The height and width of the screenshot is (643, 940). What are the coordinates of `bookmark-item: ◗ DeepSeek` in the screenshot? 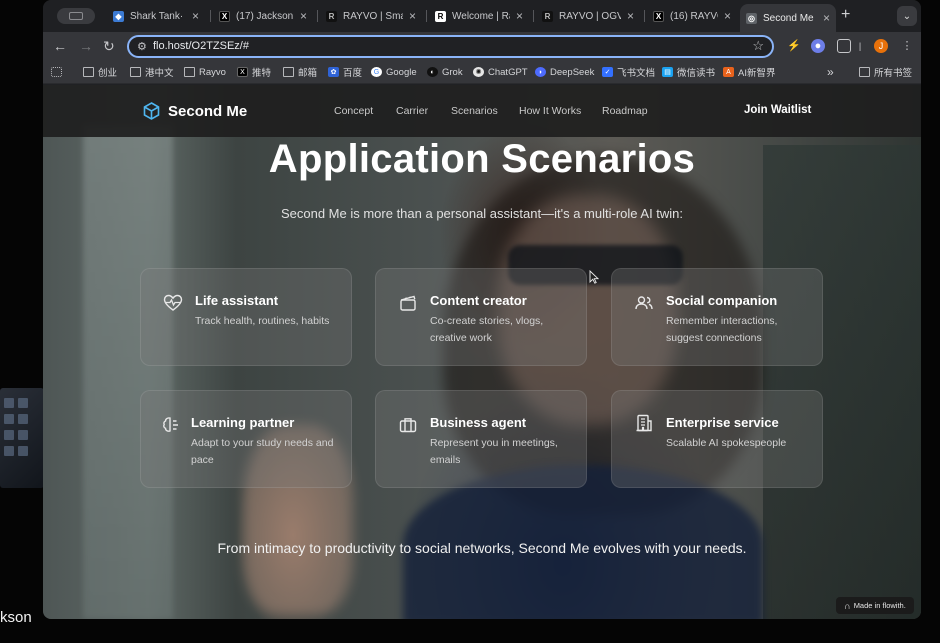 It's located at (564, 72).